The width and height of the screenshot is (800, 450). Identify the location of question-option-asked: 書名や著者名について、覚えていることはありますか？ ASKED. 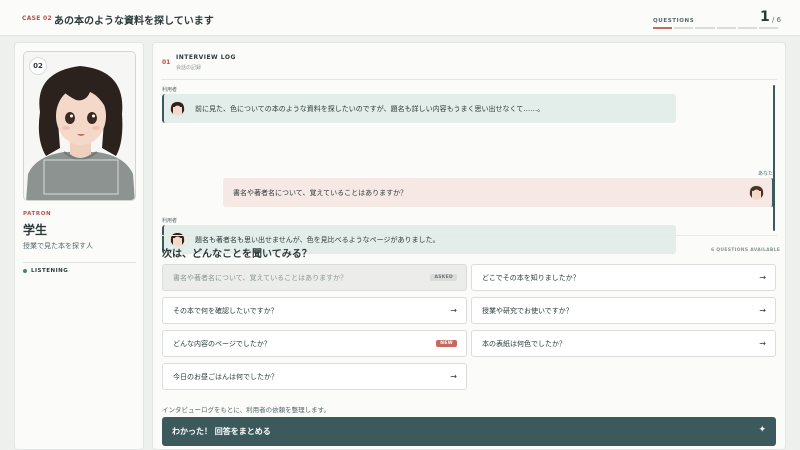
(314, 277).